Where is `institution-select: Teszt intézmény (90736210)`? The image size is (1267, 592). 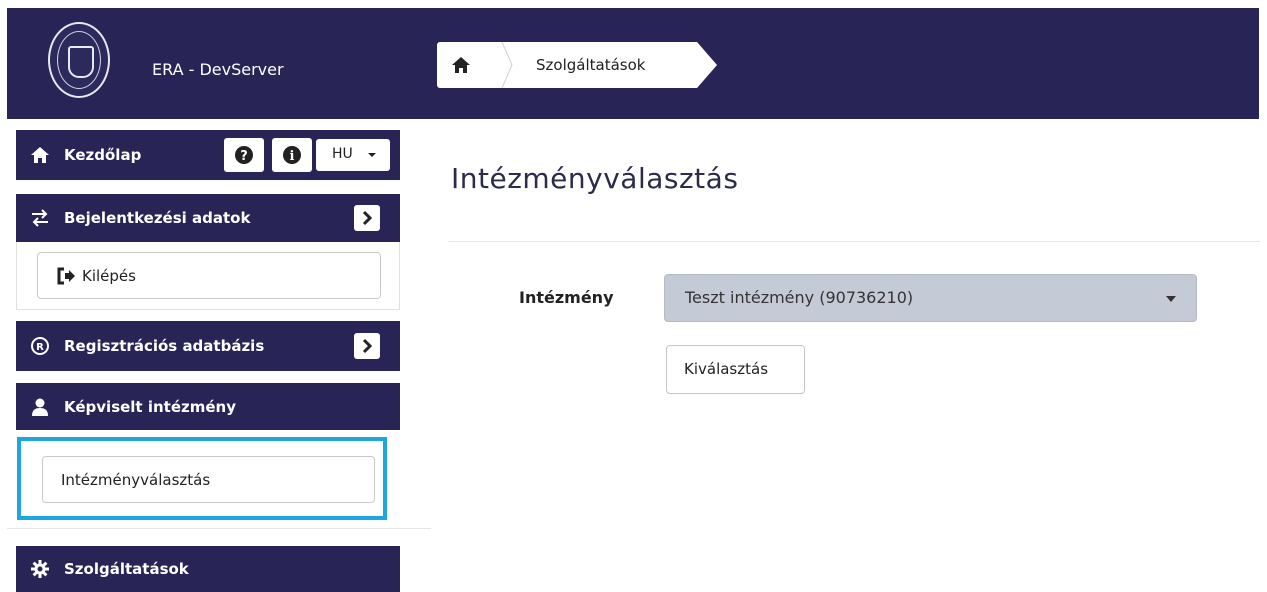 institution-select: Teszt intézmény (90736210) is located at coordinates (930, 298).